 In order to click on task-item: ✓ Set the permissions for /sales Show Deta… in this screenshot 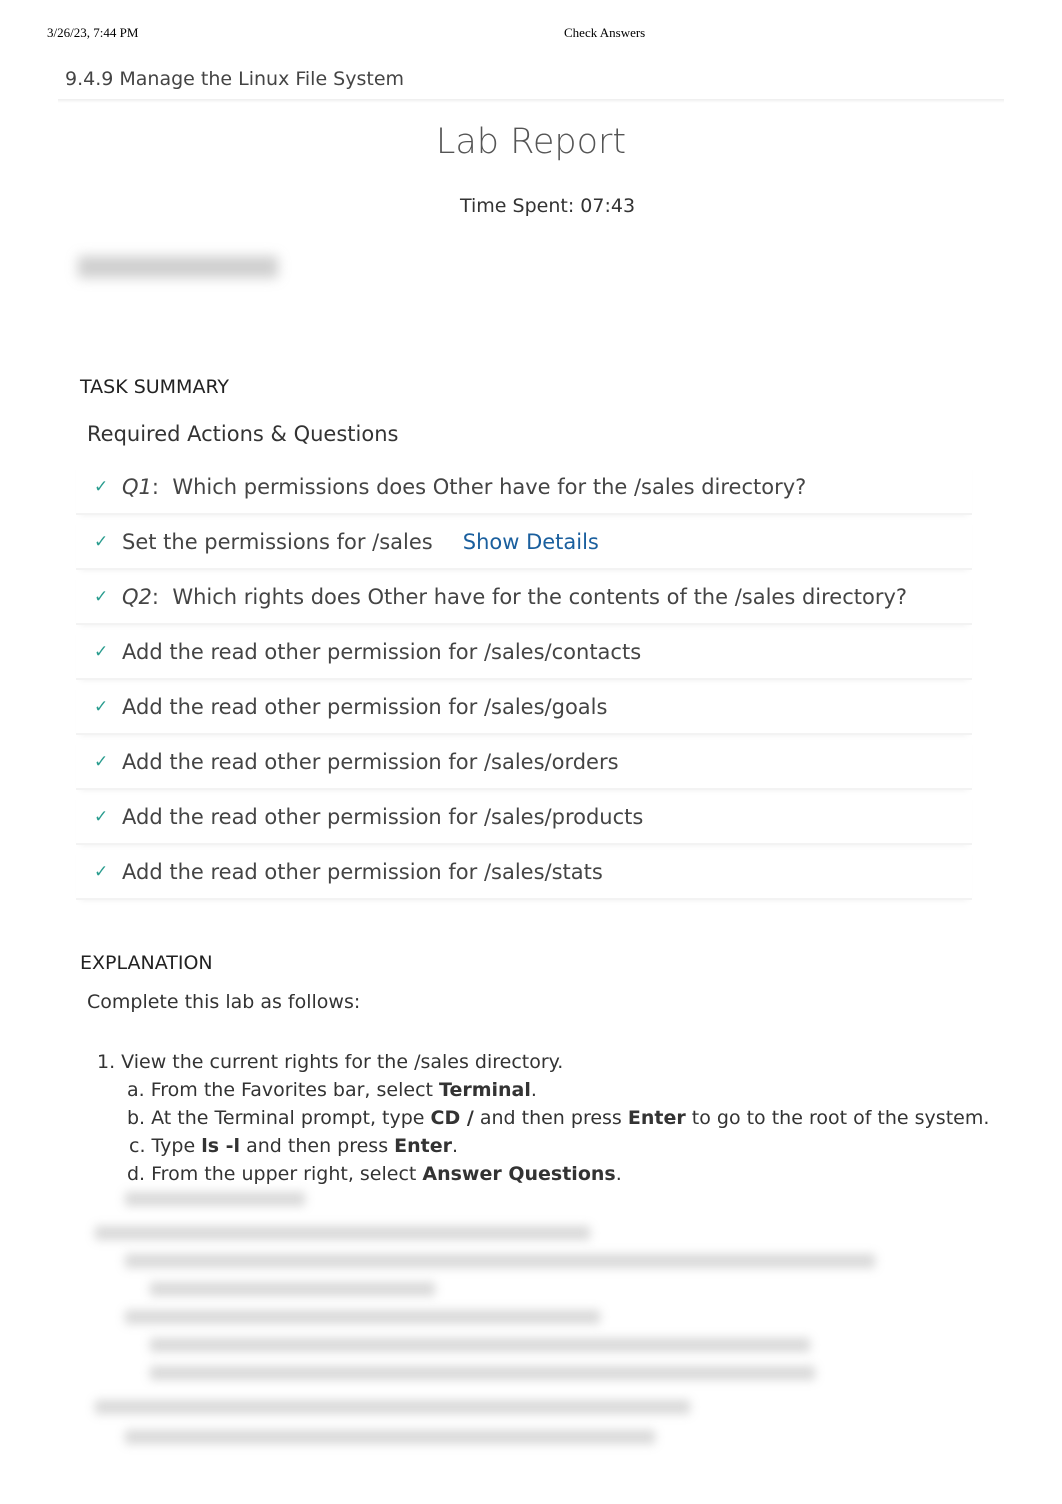, I will do `click(524, 542)`.